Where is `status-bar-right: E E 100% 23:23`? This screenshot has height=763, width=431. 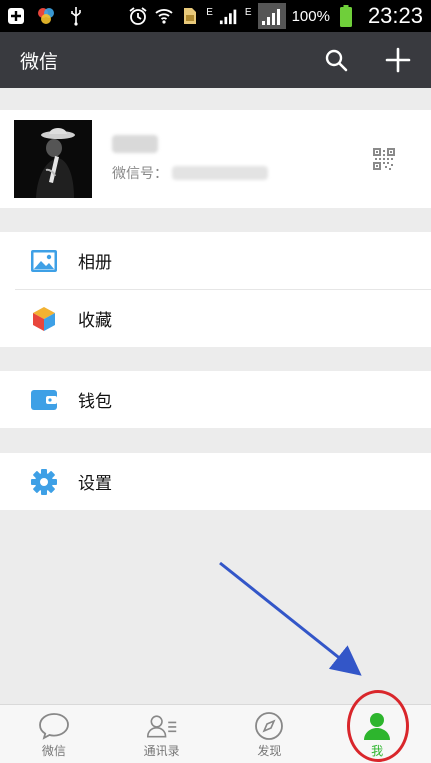 status-bar-right: E E 100% 23:23 is located at coordinates (279, 16).